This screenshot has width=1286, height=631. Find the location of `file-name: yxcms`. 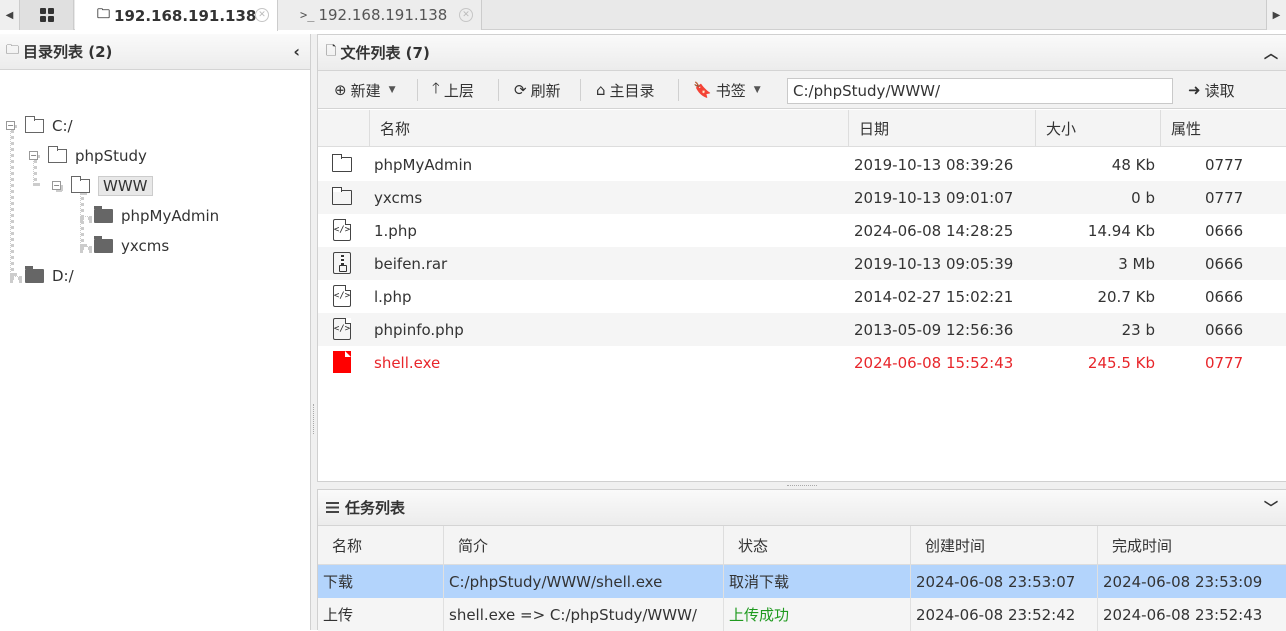

file-name: yxcms is located at coordinates (398, 197).